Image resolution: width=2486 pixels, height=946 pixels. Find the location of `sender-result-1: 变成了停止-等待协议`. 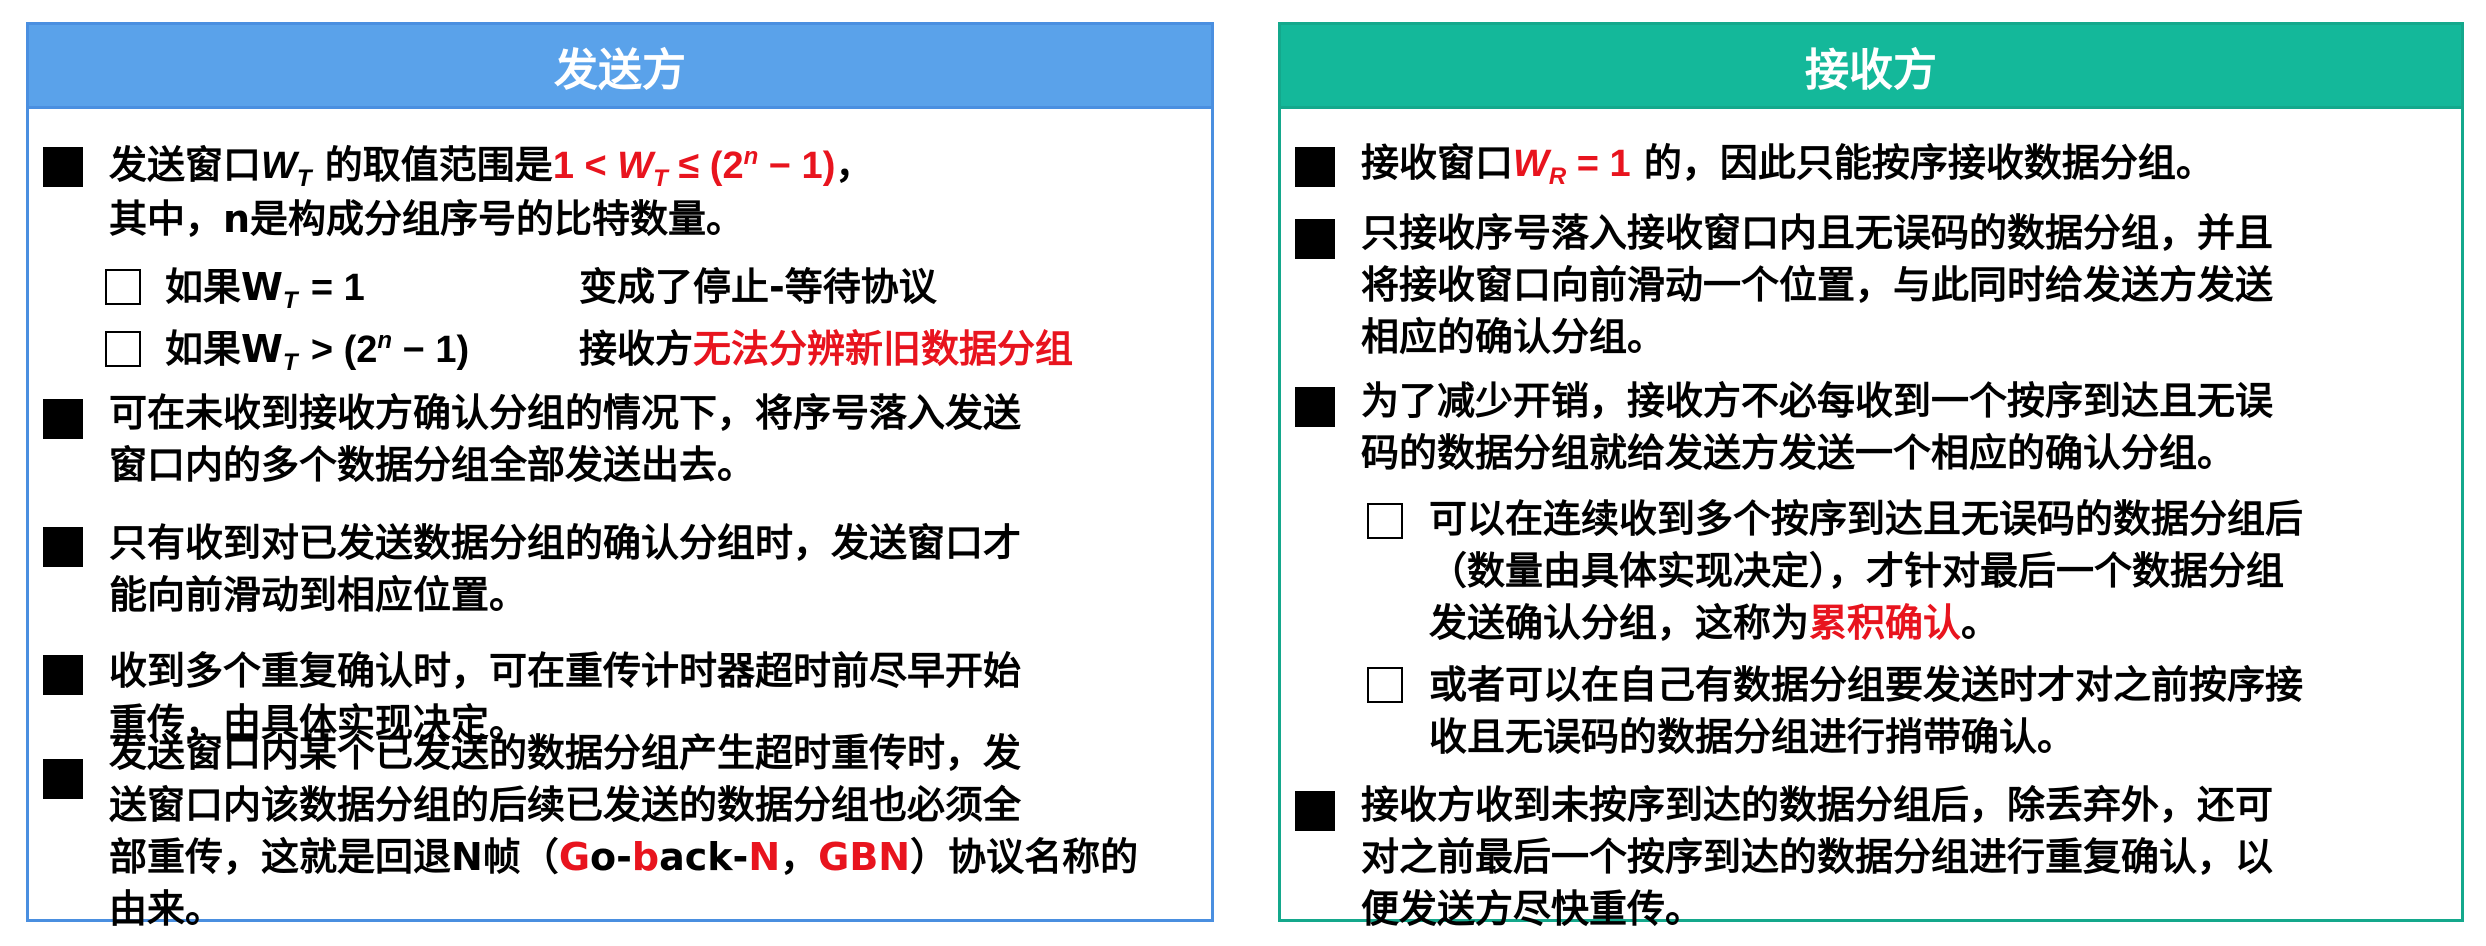

sender-result-1: 变成了停止-等待协议 is located at coordinates (758, 287).